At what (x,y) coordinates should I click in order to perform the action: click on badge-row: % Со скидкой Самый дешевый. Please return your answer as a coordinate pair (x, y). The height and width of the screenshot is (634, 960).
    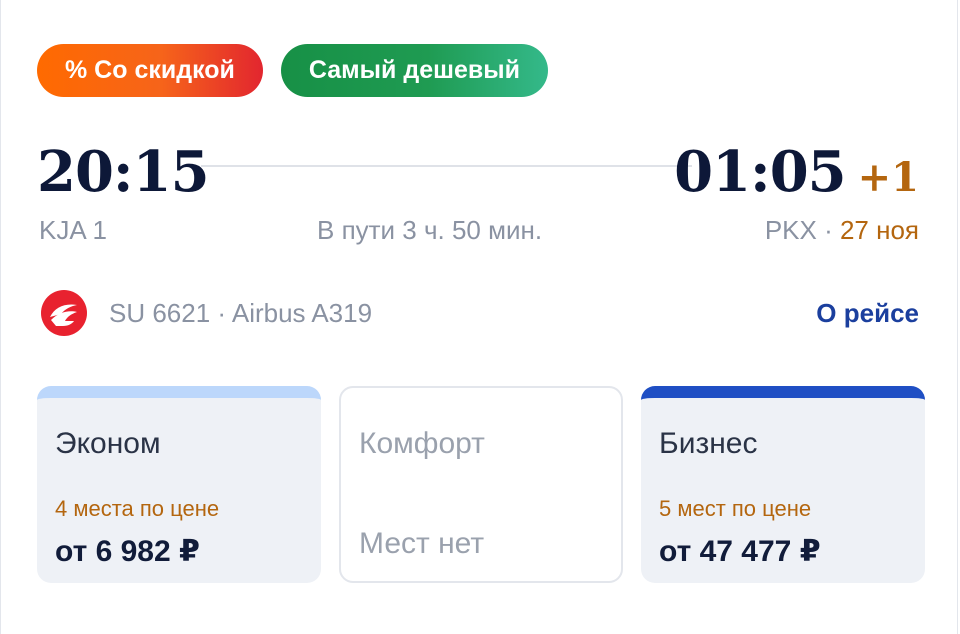
    Looking at the image, I should click on (292, 70).